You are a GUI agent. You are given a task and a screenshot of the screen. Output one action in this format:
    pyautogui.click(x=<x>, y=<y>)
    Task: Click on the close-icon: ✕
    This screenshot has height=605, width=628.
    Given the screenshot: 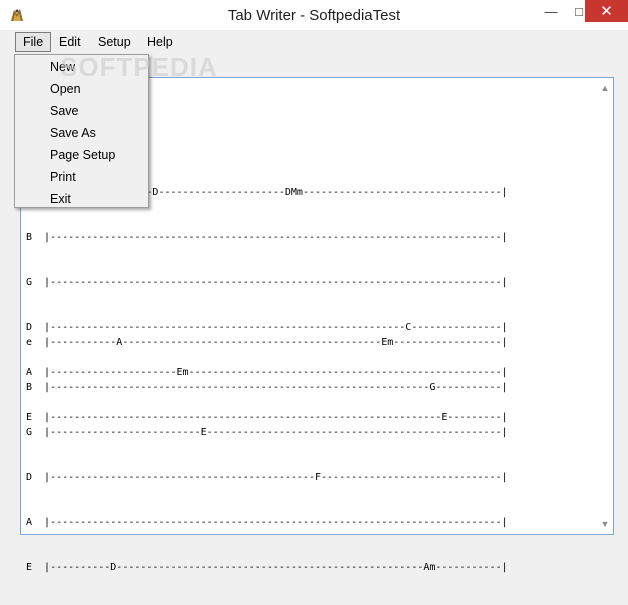 What is the action you would take?
    pyautogui.click(x=606, y=11)
    